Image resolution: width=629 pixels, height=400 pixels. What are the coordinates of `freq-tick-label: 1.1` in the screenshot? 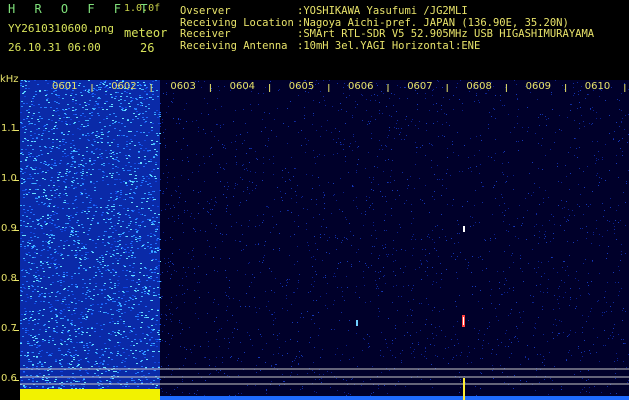 It's located at (9, 128).